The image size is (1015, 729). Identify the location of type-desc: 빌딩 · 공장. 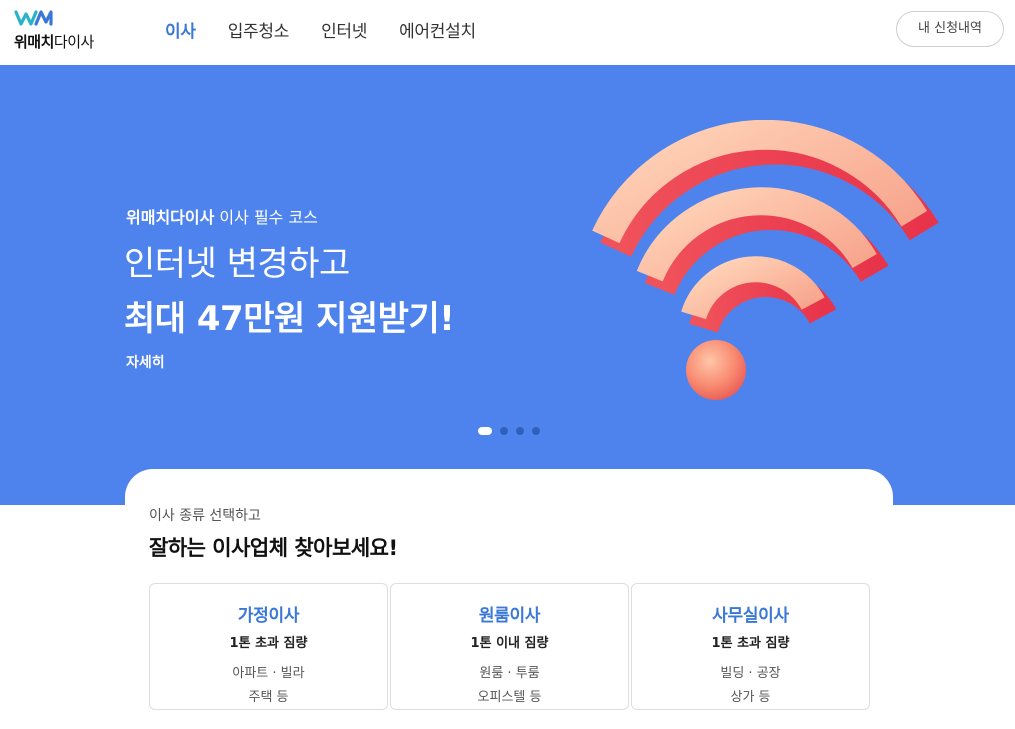
(750, 673).